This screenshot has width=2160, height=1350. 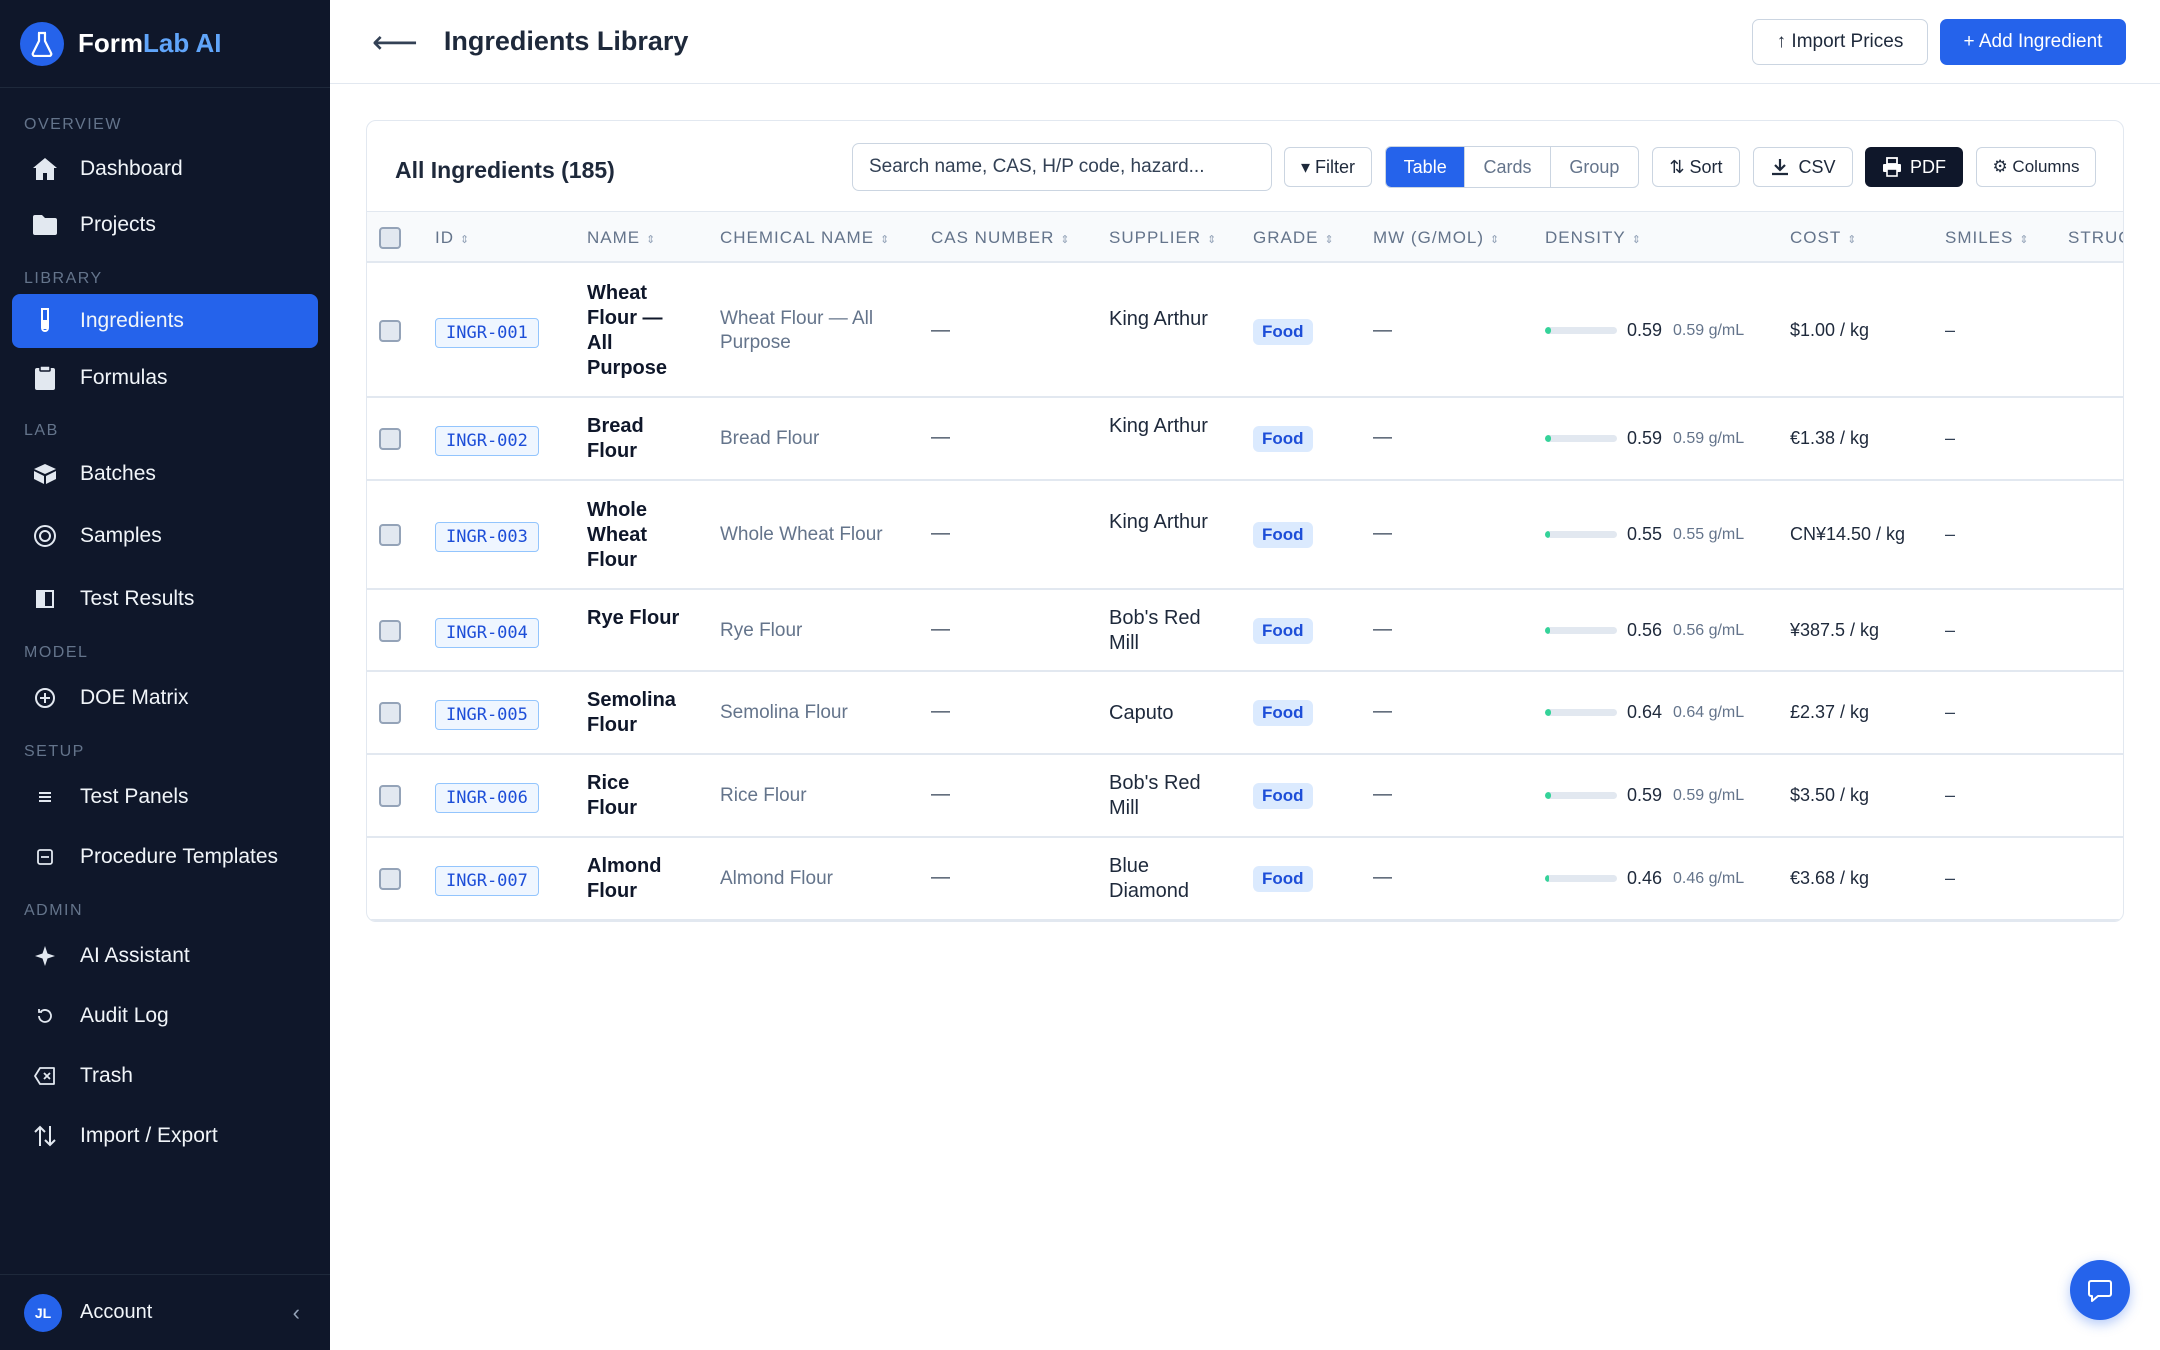 What do you see at coordinates (1328, 167) in the screenshot?
I see `filter-button: ▾ Filter` at bounding box center [1328, 167].